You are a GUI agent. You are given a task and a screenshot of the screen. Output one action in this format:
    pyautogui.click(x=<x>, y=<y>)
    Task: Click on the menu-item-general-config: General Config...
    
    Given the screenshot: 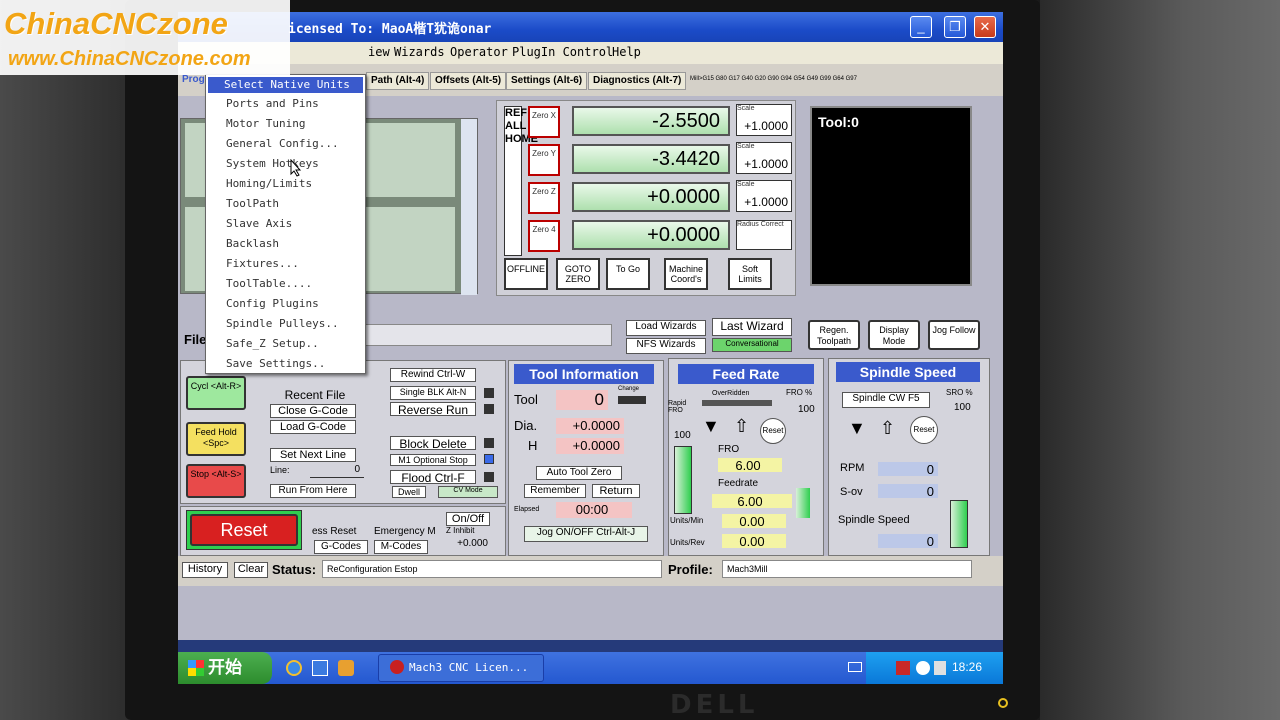 What is the action you would take?
    pyautogui.click(x=282, y=143)
    